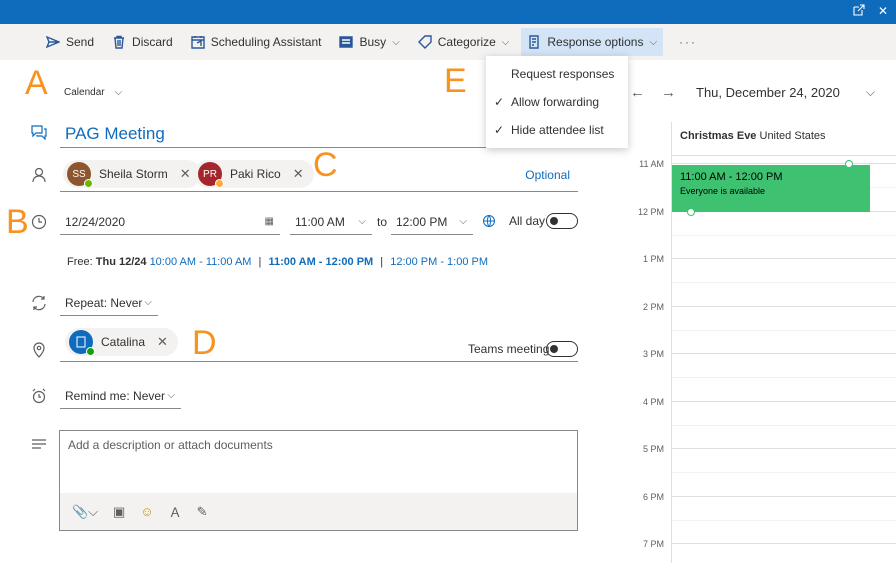  I want to click on start-time-select: 11:00 AM ⌵, so click(331, 222).